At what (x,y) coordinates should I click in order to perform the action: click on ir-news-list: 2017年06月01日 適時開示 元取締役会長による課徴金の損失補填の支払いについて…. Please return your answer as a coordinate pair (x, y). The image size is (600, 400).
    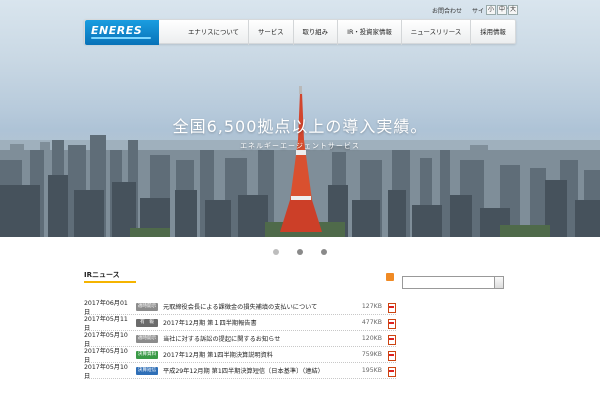
    Looking at the image, I should click on (240, 339).